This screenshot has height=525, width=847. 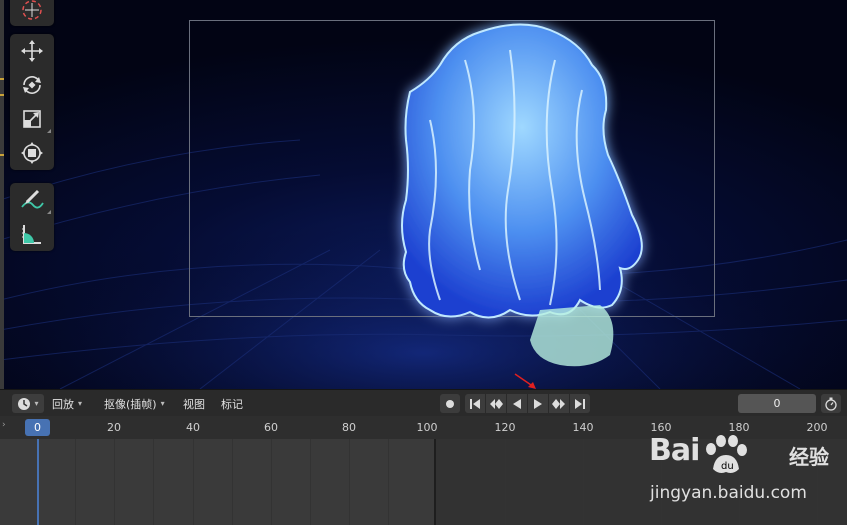 What do you see at coordinates (423, 402) in the screenshot?
I see `timeline-header: ▾ 回放 ▾ 抠像(插帧) ▾ 视图 标记 0` at bounding box center [423, 402].